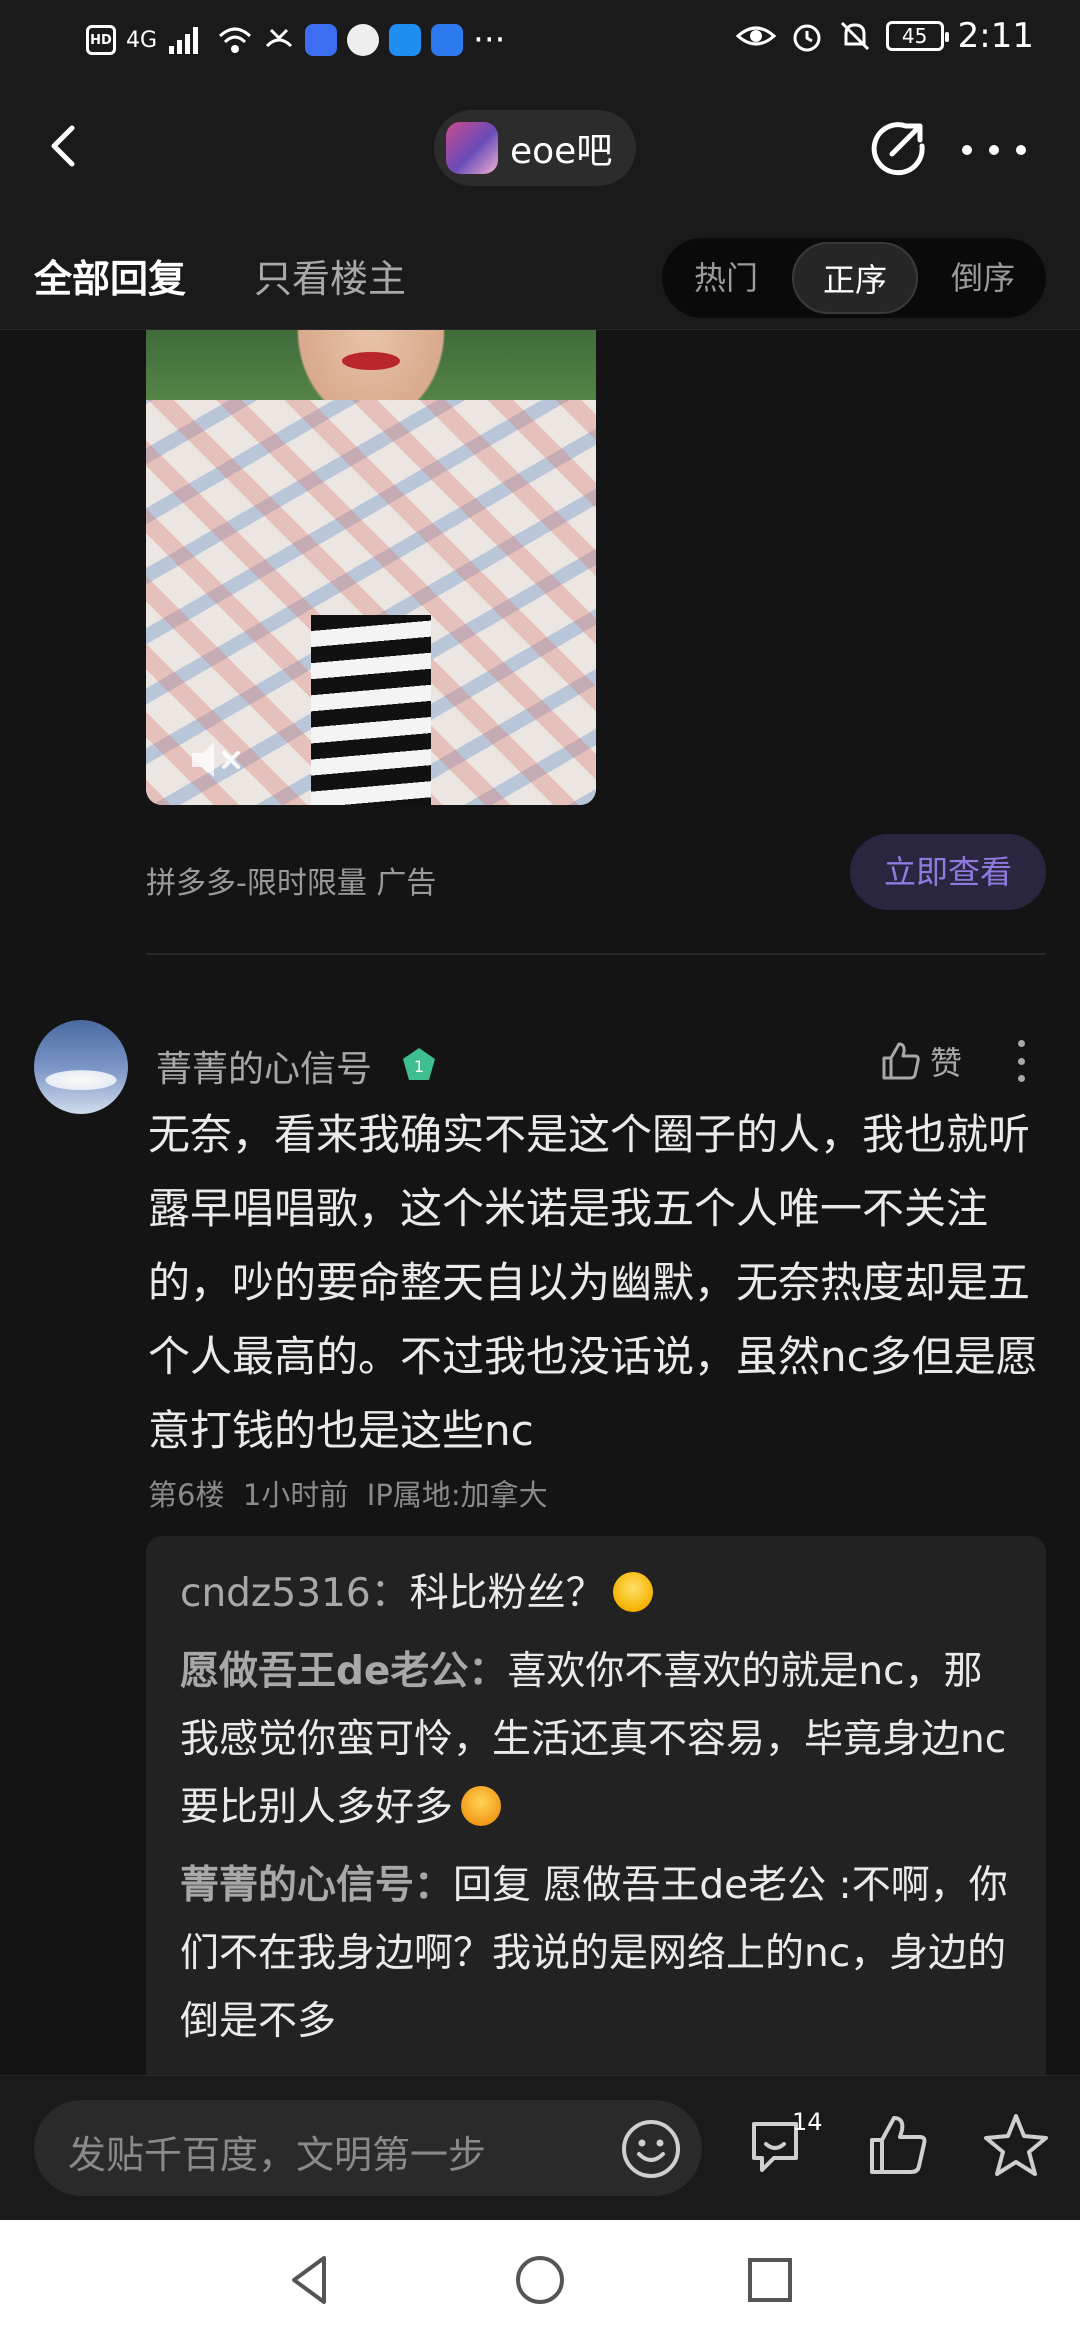 Image resolution: width=1080 pixels, height=2340 pixels. I want to click on system-nav-bar, so click(540, 2280).